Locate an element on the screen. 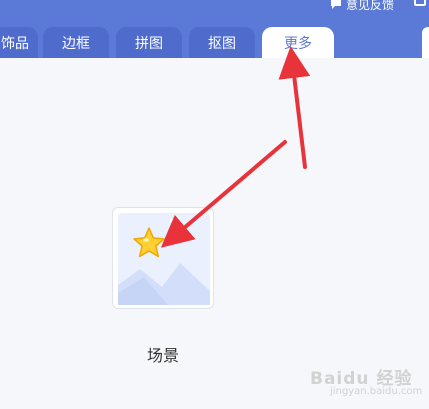 This screenshot has width=429, height=409. window-icon is located at coordinates (420, 3).